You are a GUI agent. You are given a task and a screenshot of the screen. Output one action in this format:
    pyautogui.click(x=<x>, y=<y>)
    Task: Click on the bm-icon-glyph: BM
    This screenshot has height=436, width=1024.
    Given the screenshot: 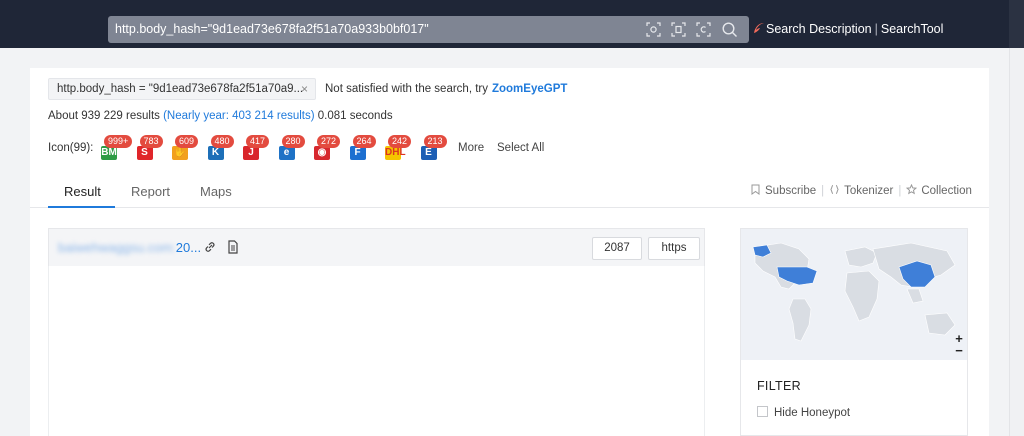 What is the action you would take?
    pyautogui.click(x=109, y=153)
    